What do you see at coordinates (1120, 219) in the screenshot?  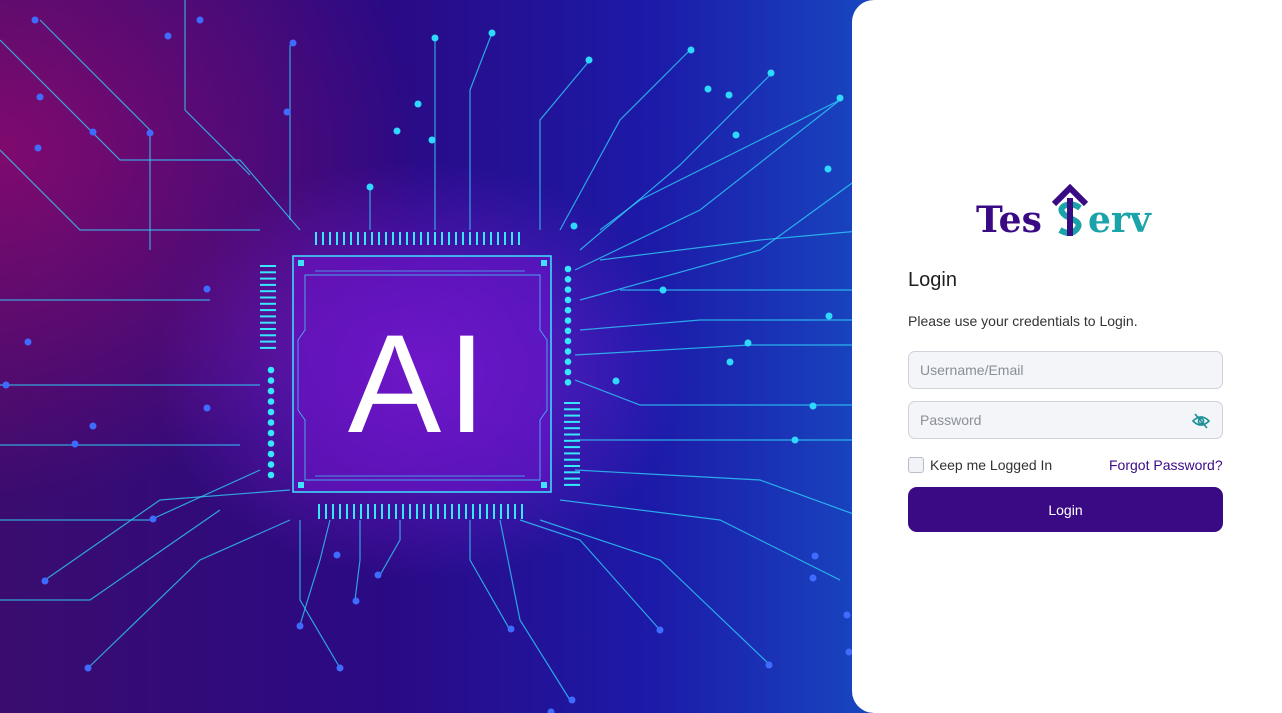 I see `svg-text: erv` at bounding box center [1120, 219].